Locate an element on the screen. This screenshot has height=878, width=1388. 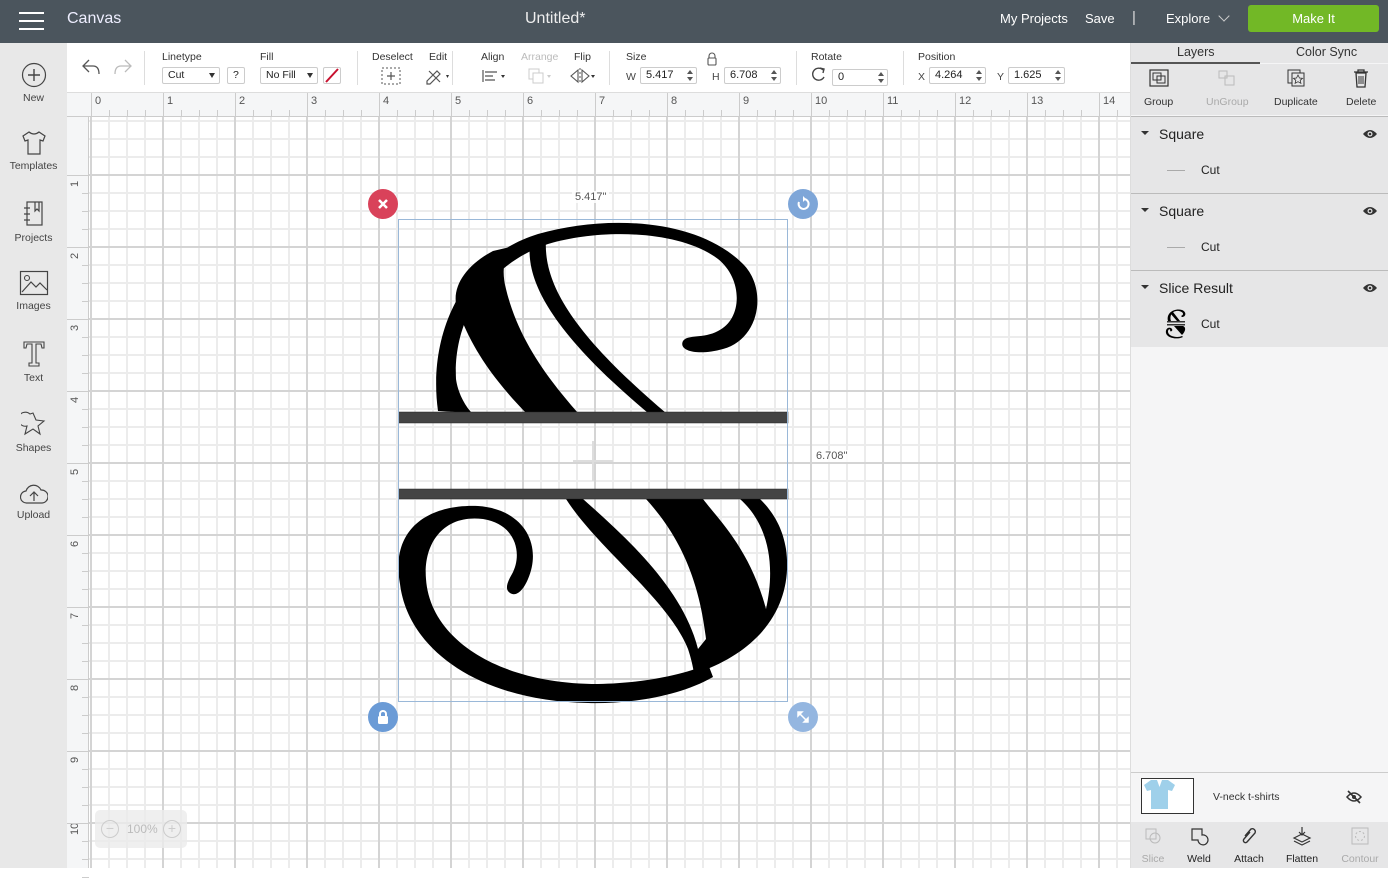
bottom-actions: Slice Weld Attach Flatten Contour is located at coordinates (1259, 845).